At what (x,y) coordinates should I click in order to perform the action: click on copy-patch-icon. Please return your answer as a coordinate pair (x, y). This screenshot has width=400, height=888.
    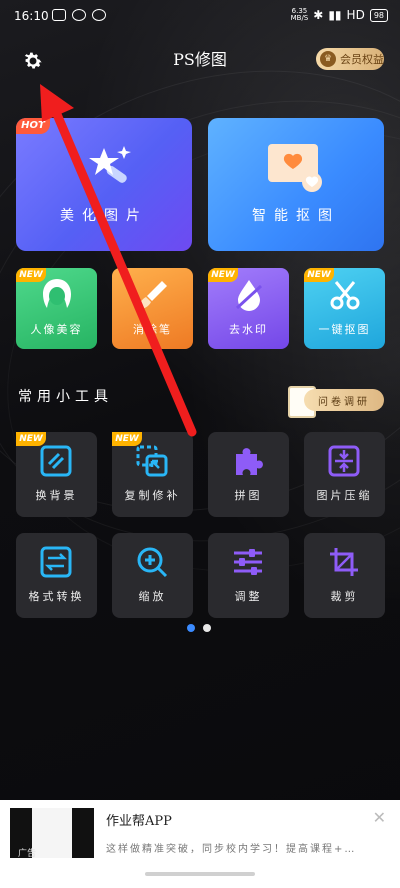
    Looking at the image, I should click on (152, 461).